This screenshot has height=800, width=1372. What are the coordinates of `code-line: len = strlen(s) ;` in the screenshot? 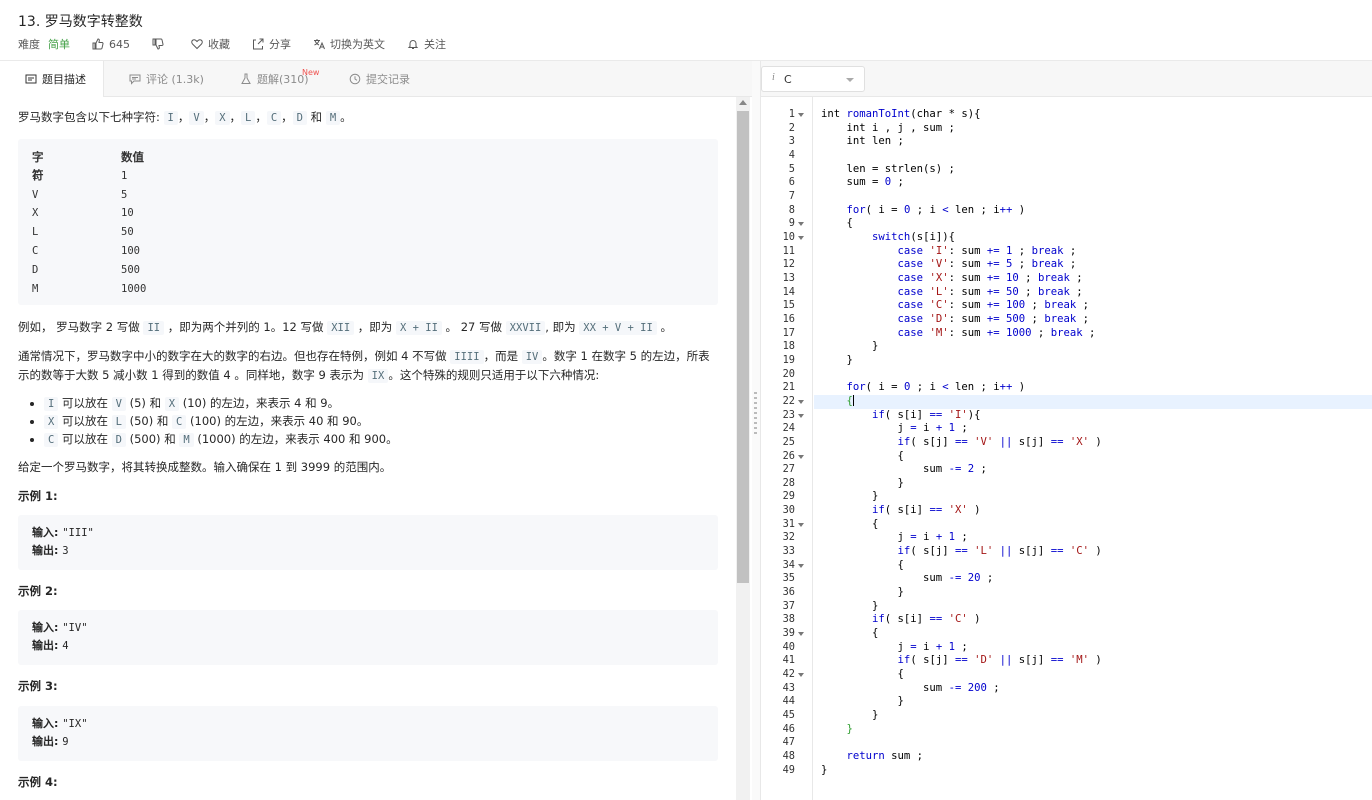 It's located at (888, 170).